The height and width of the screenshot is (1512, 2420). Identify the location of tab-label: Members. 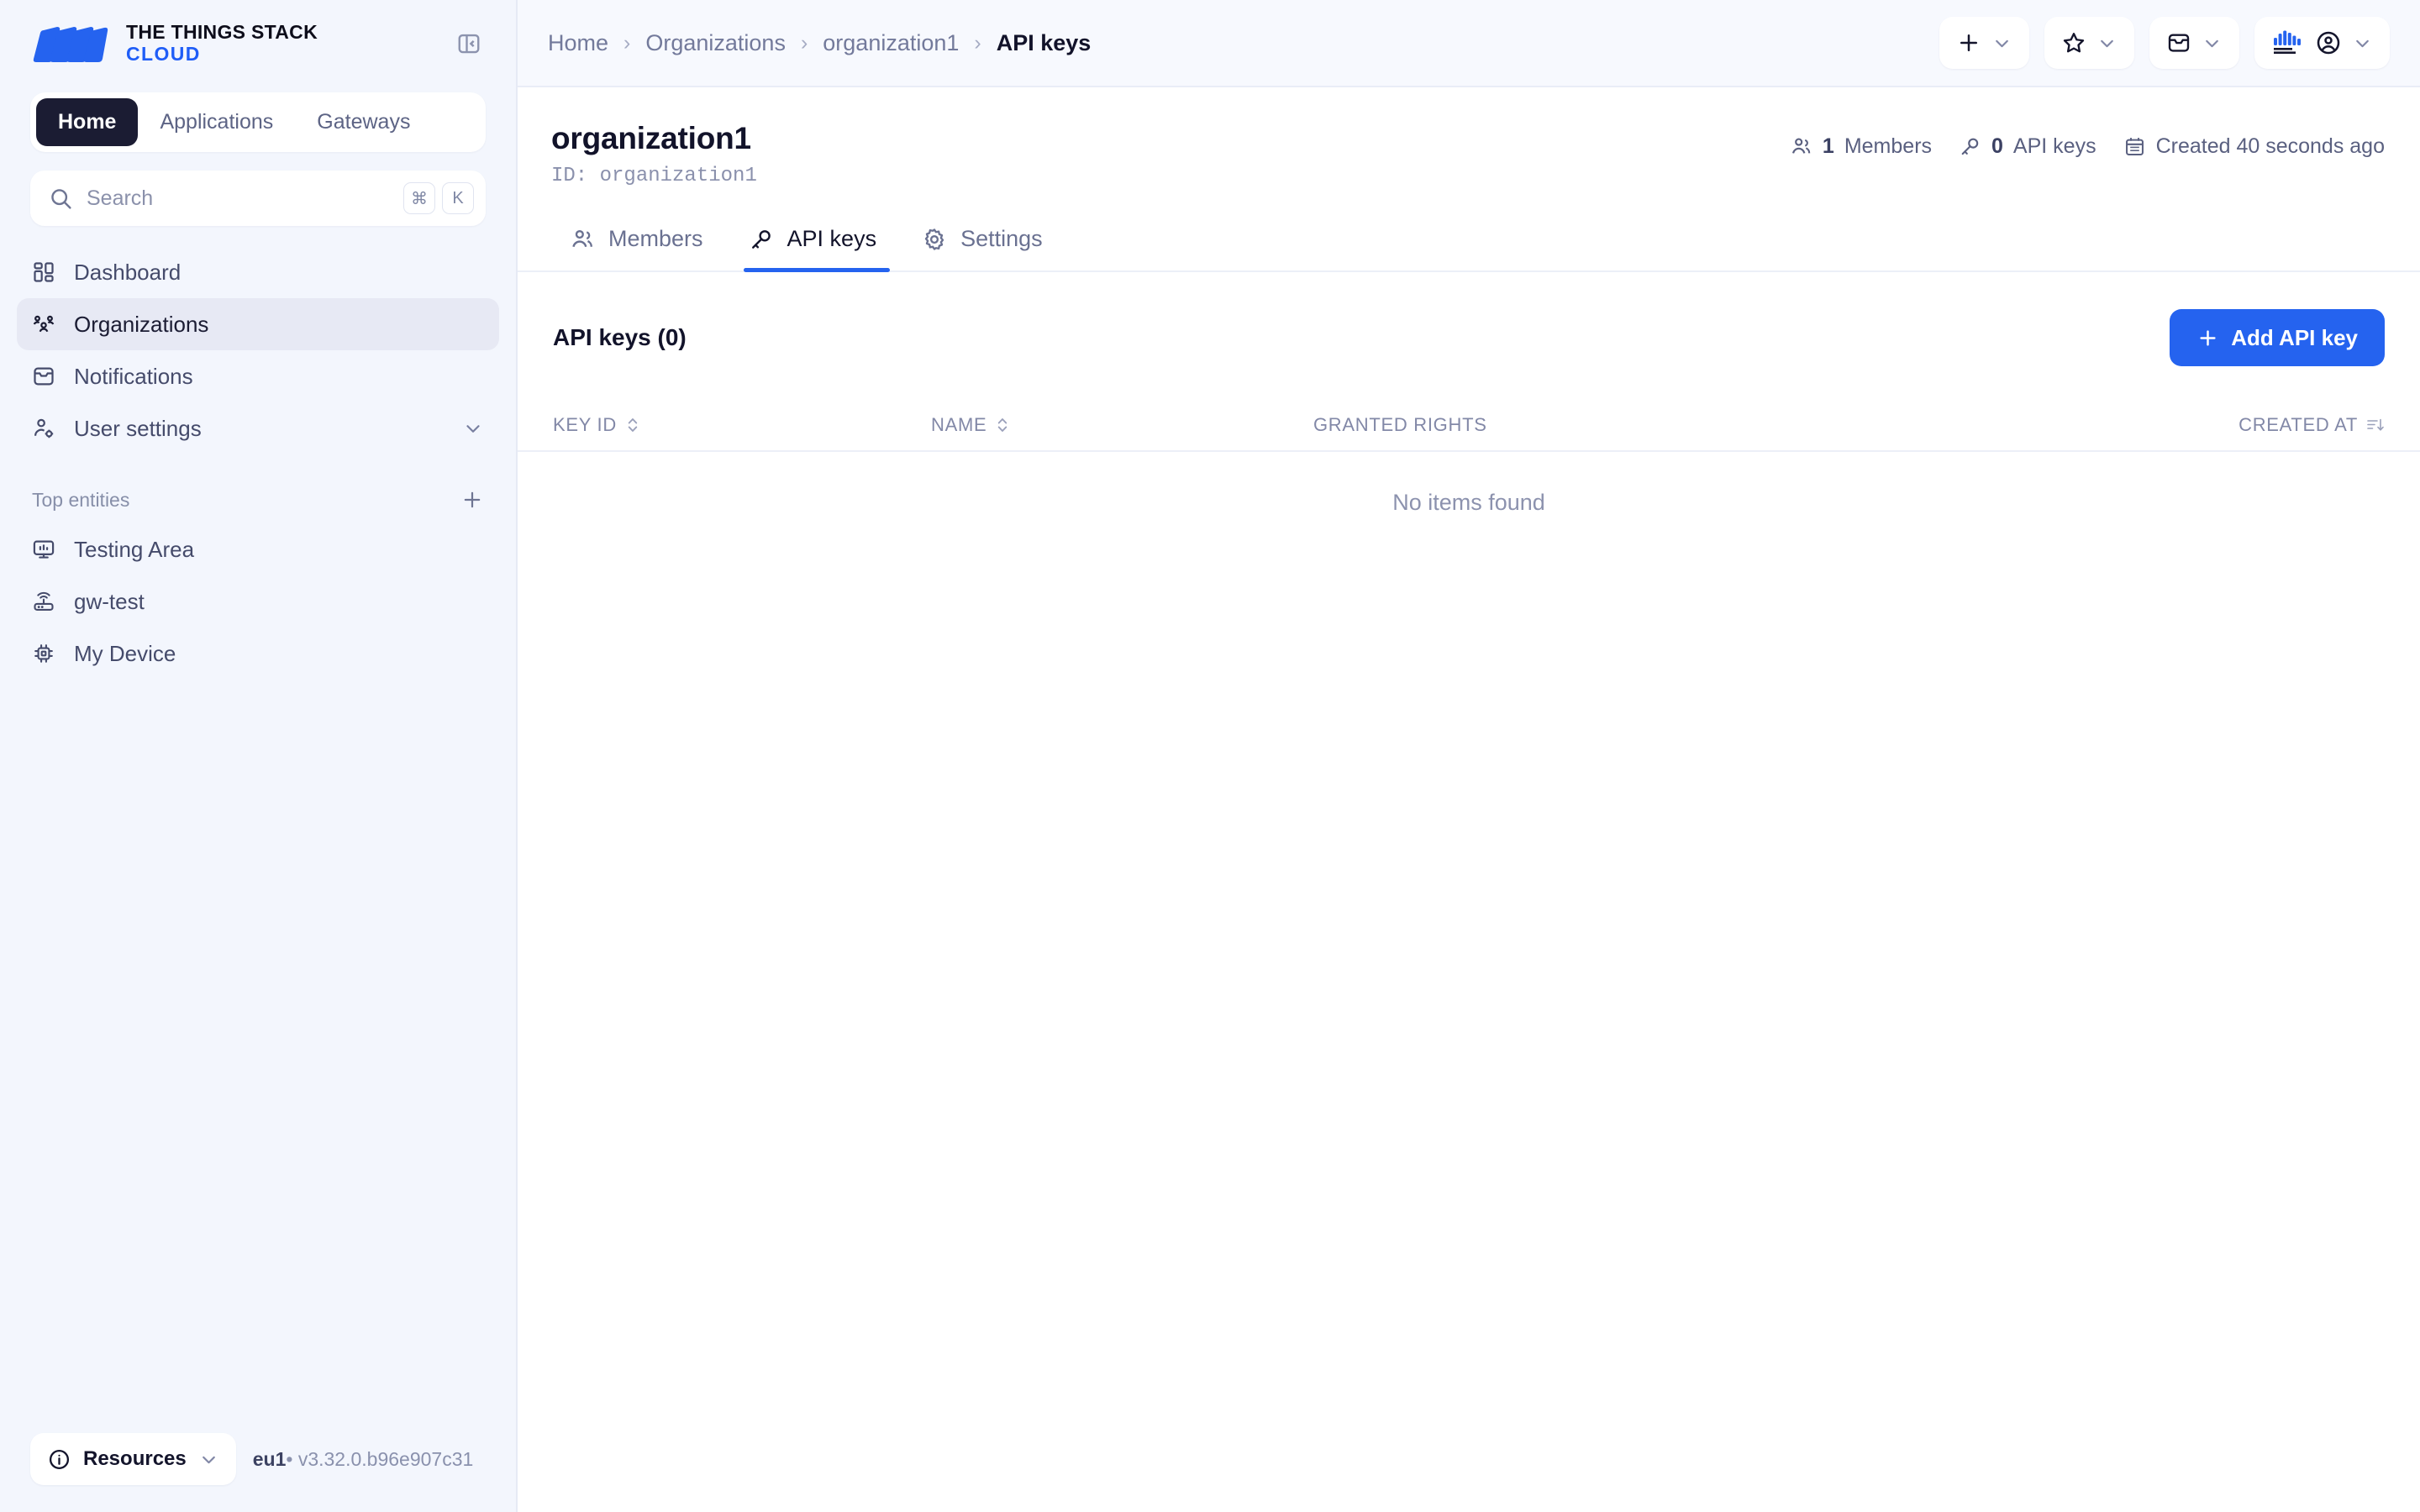
(656, 238).